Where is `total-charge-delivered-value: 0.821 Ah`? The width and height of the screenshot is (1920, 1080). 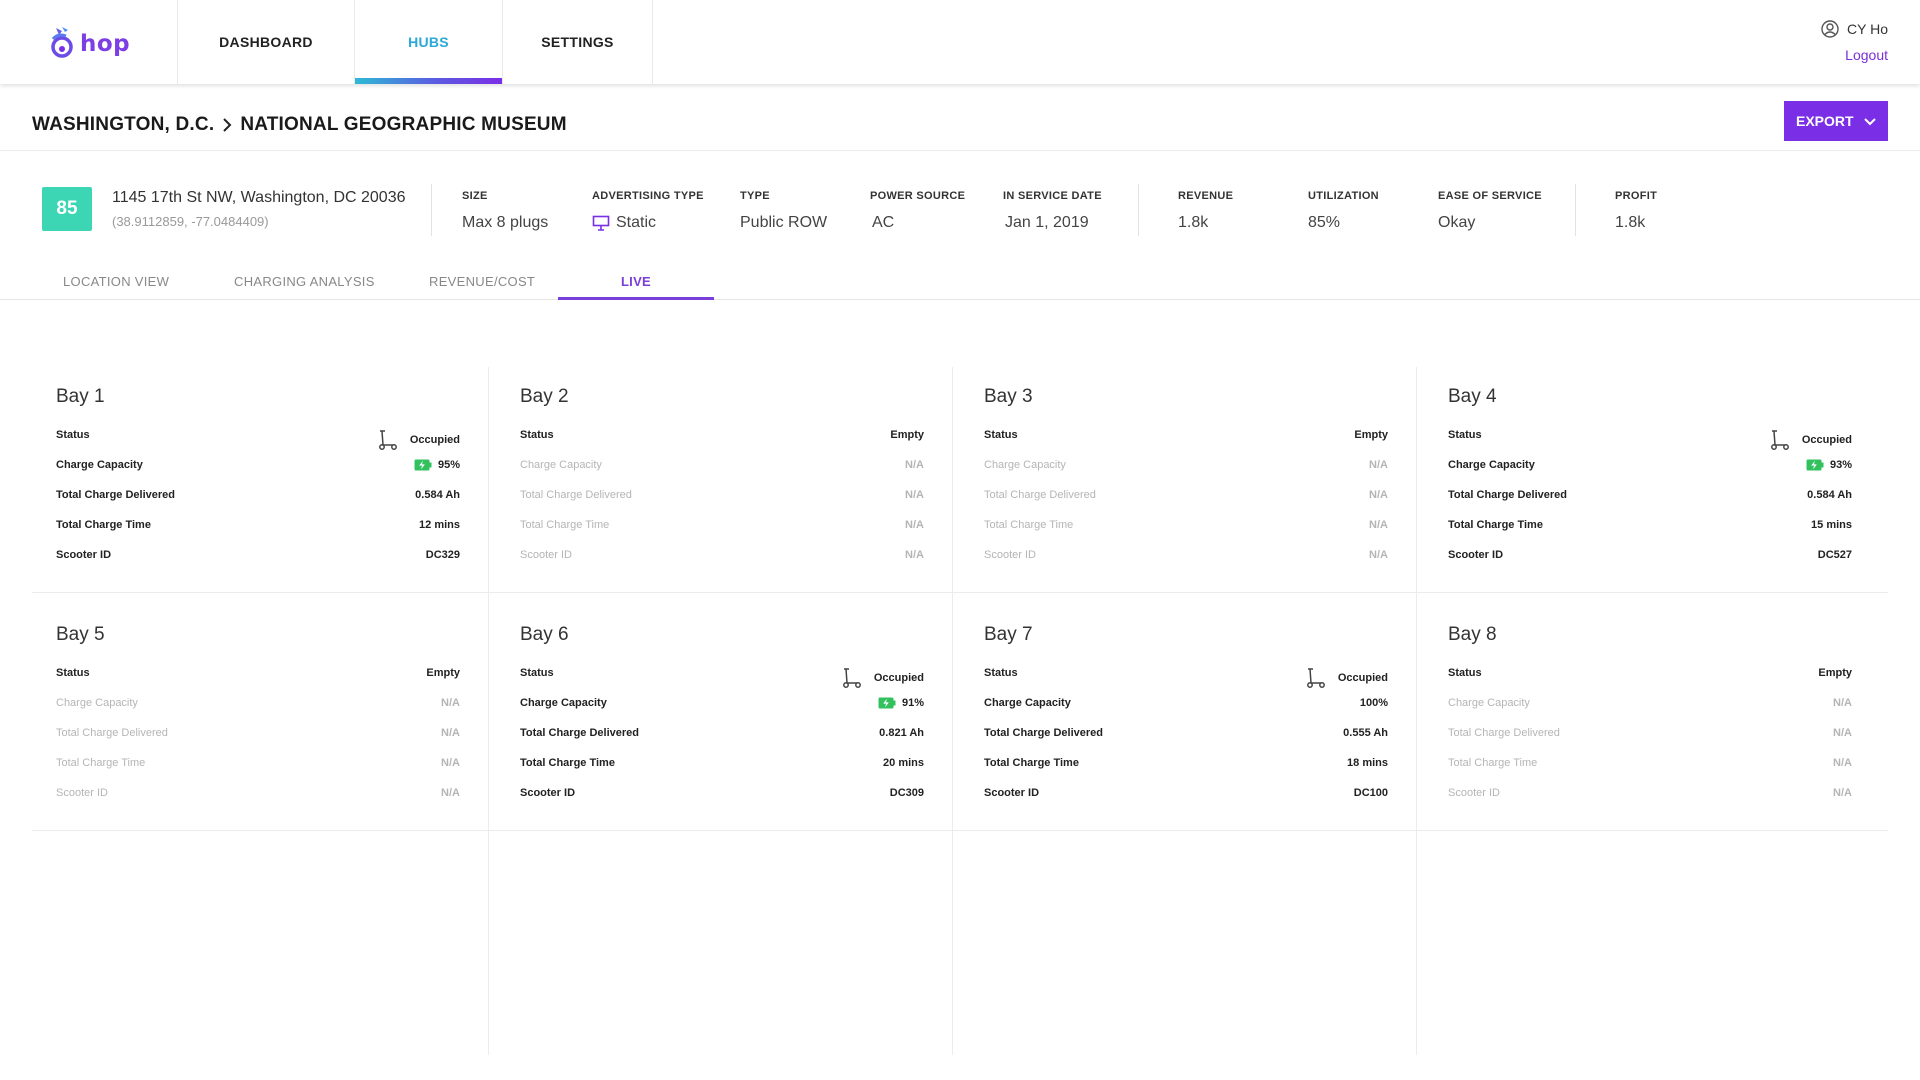 total-charge-delivered-value: 0.821 Ah is located at coordinates (901, 733).